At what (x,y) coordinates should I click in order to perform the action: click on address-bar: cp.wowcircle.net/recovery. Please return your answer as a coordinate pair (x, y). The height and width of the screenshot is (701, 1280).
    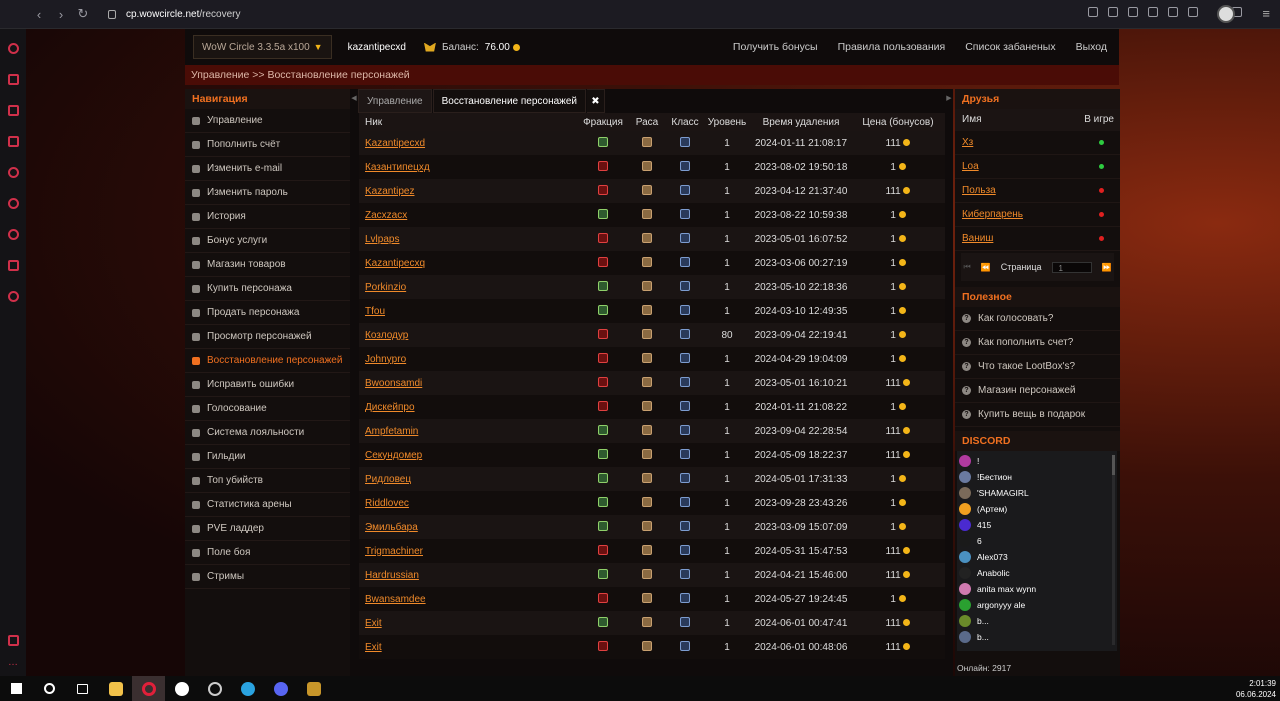
    Looking at the image, I should click on (174, 14).